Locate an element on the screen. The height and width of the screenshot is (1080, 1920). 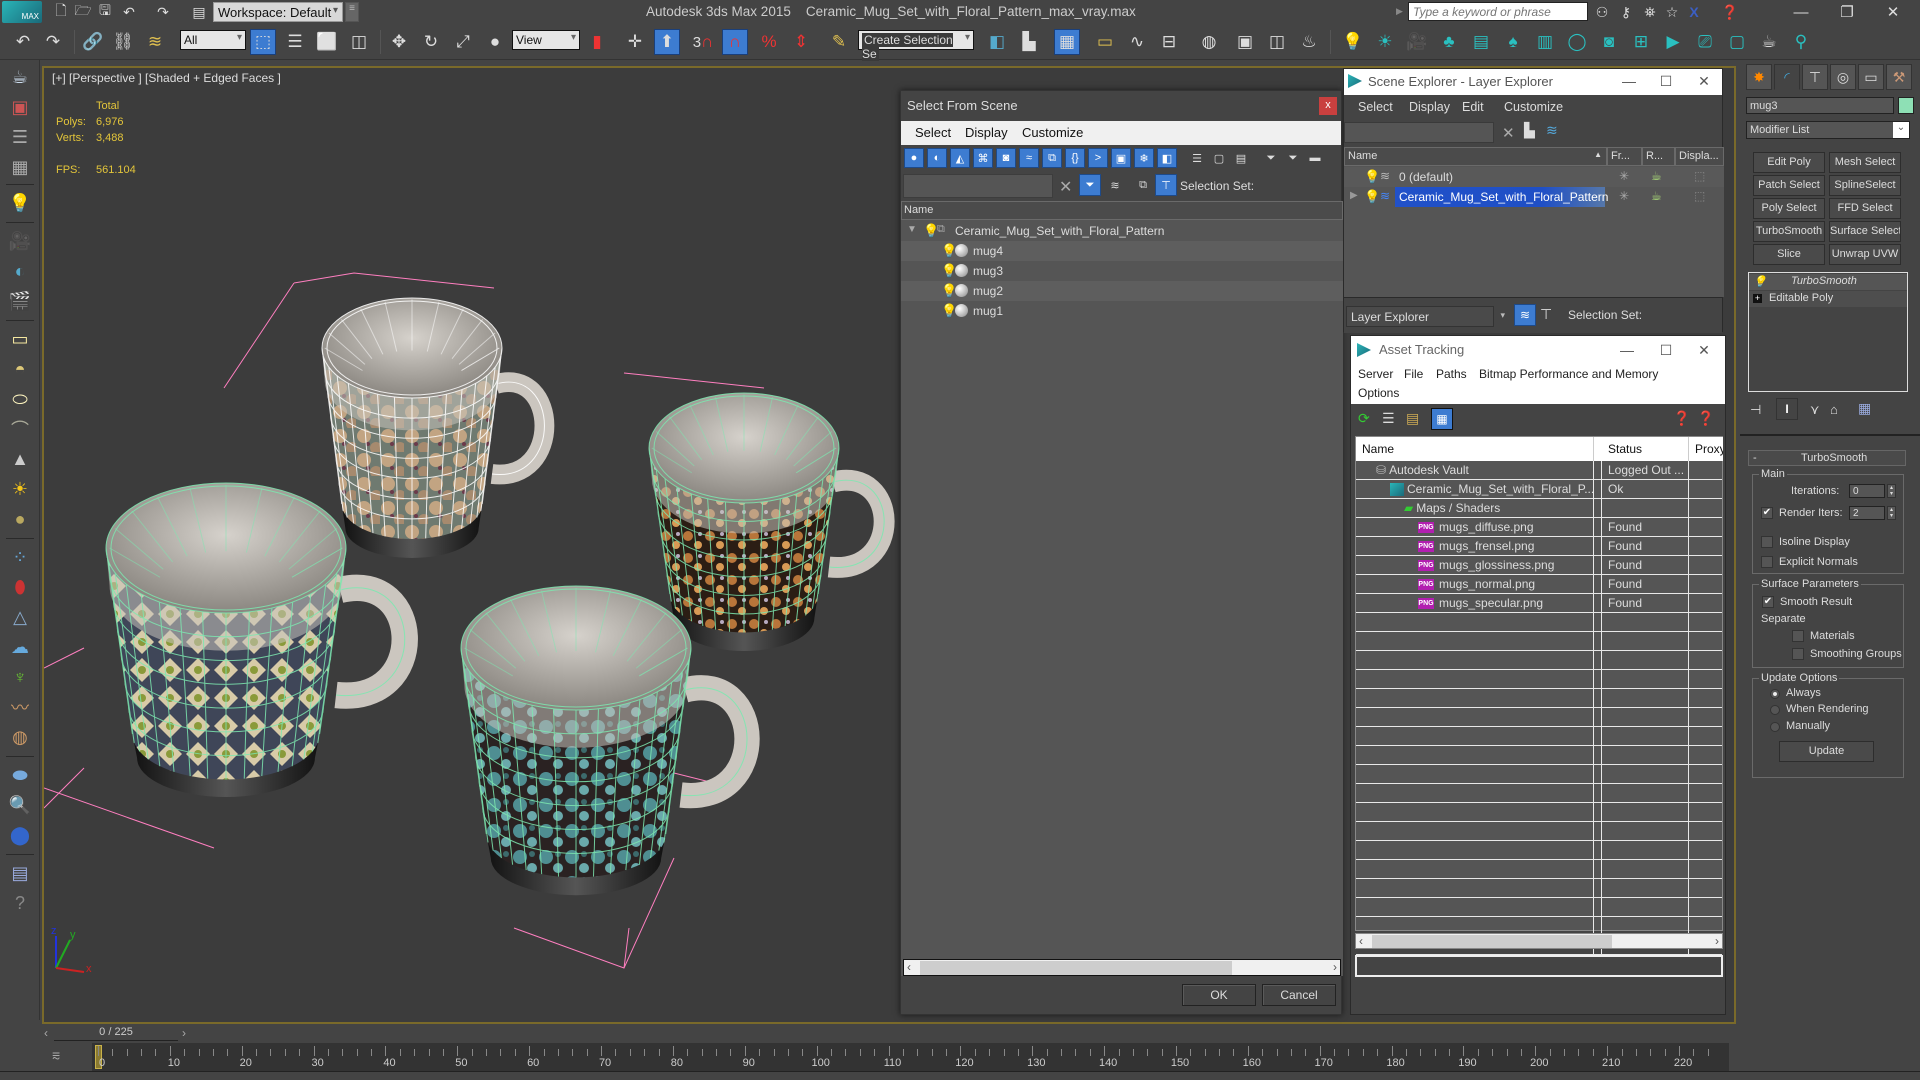
search-input is located at coordinates (1498, 11).